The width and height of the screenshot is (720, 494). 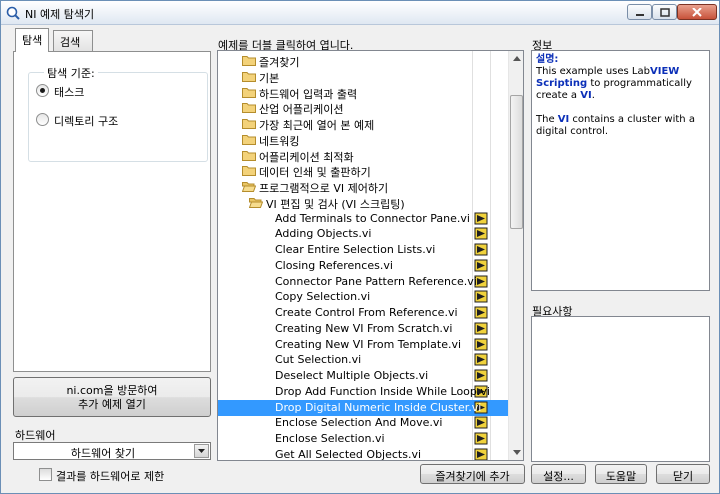 I want to click on browse-by-label: 탐색 기준:, so click(x=71, y=73).